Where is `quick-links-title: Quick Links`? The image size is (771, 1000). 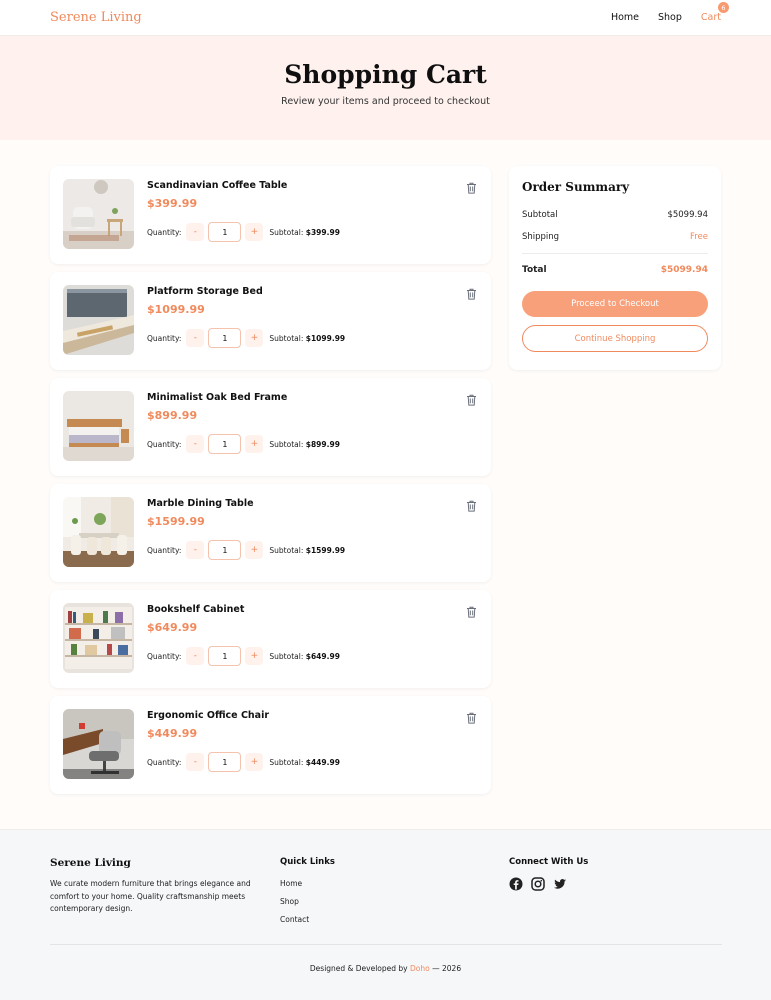
quick-links-title: Quick Links is located at coordinates (307, 862).